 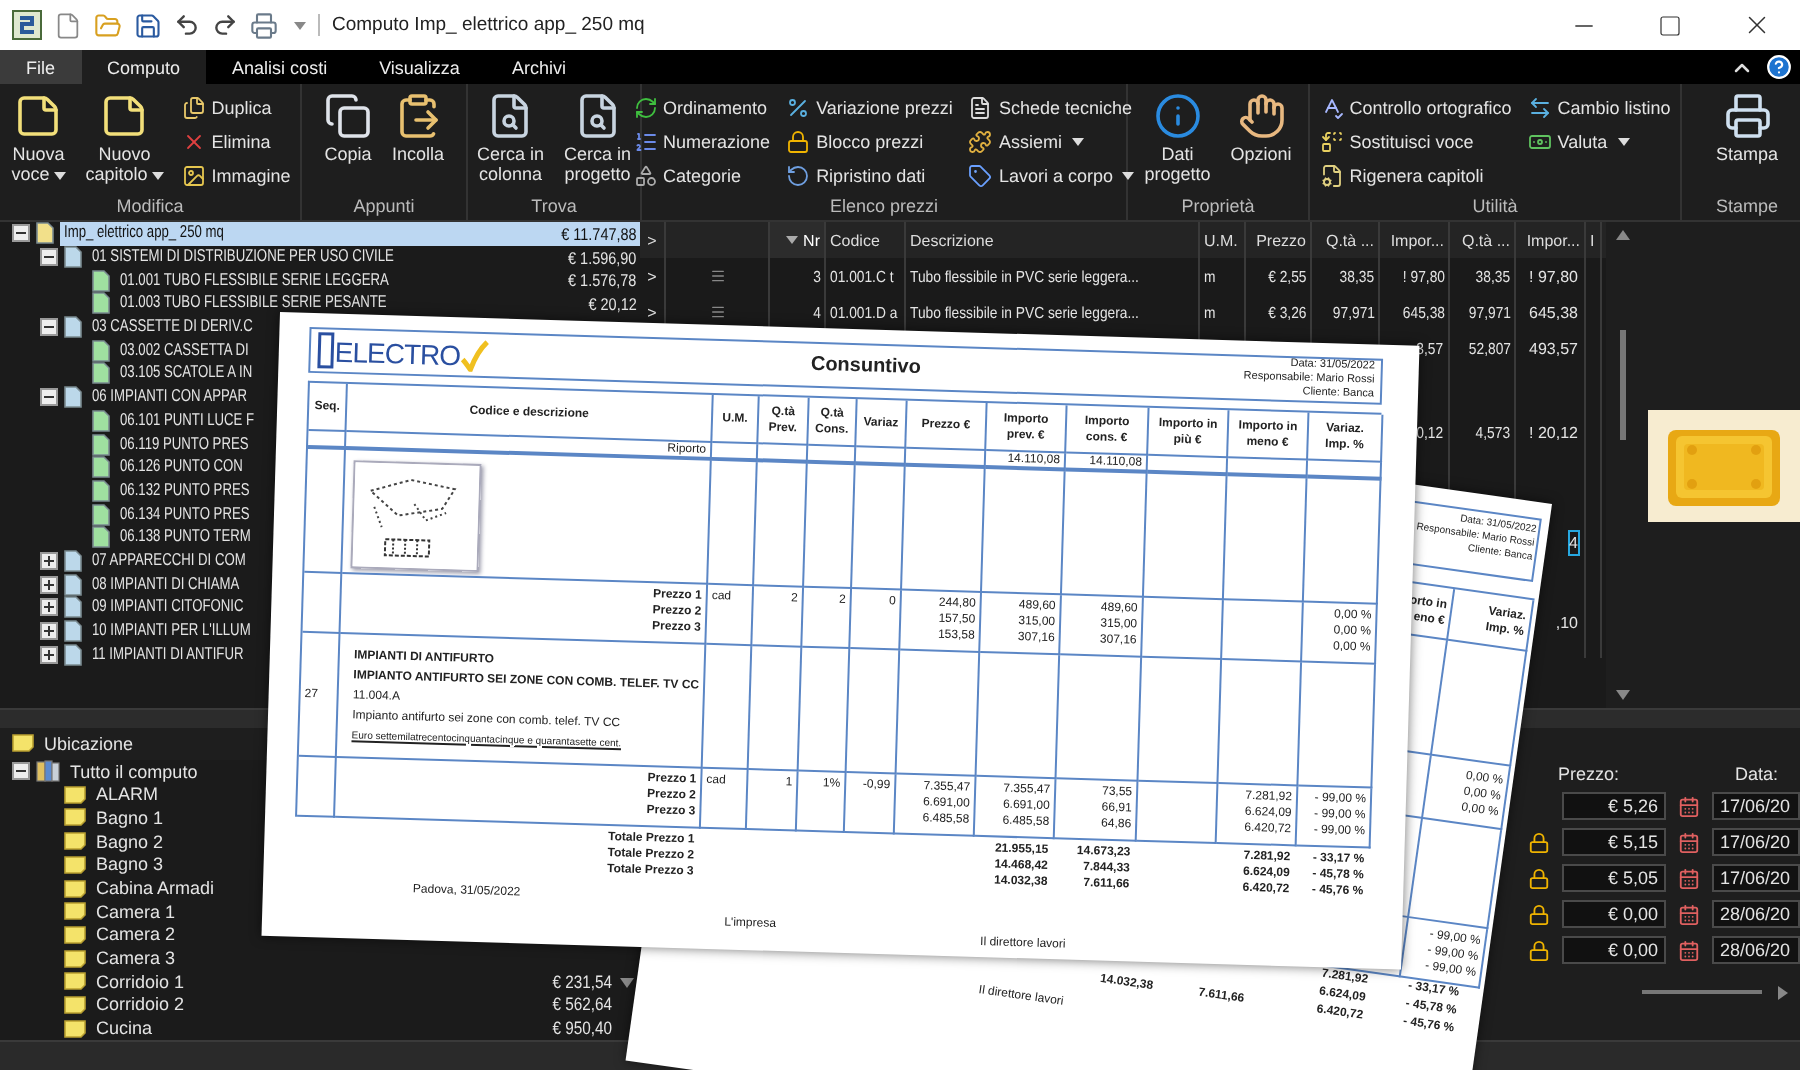 I want to click on printer-icon, so click(x=264, y=25).